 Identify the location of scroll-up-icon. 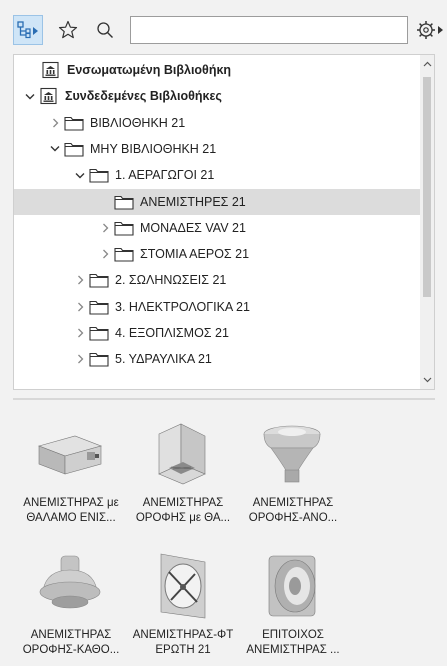
(427, 64).